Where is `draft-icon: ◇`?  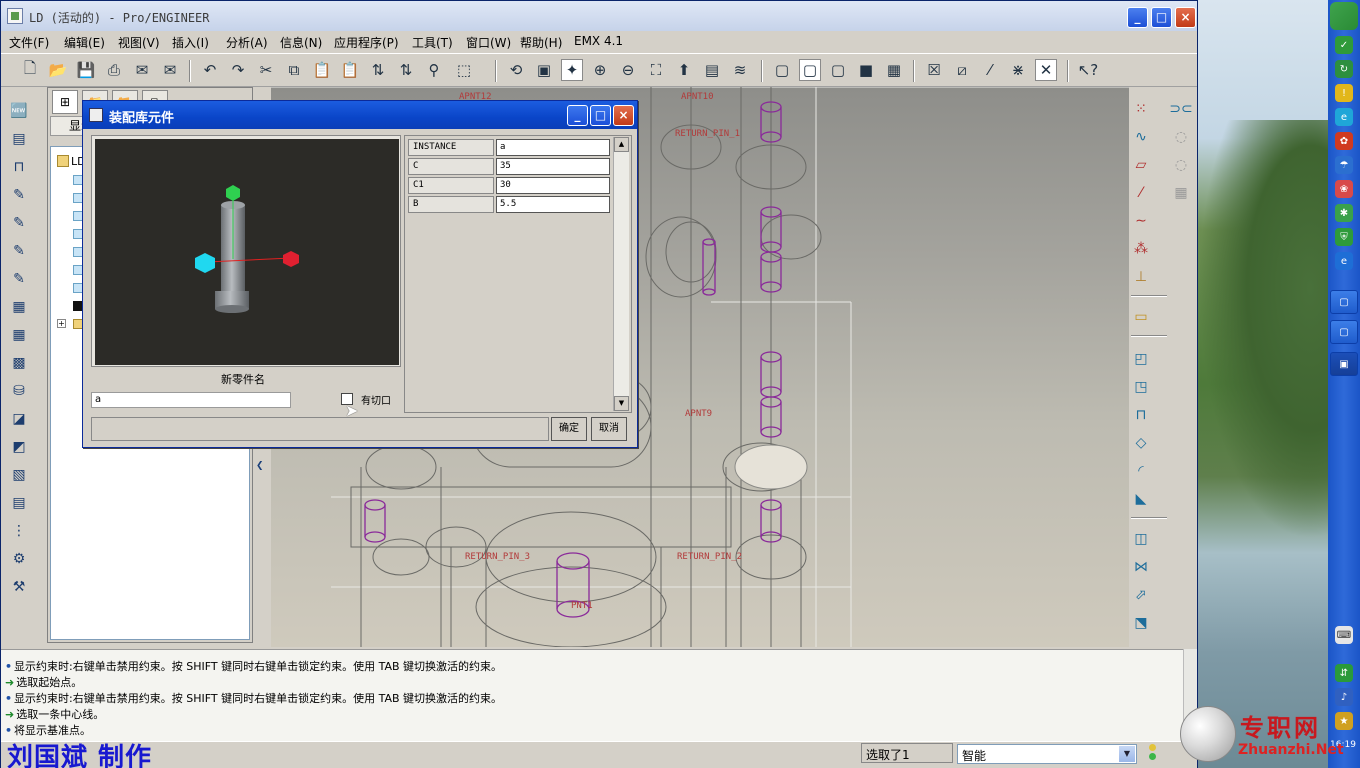 draft-icon: ◇ is located at coordinates (1141, 443).